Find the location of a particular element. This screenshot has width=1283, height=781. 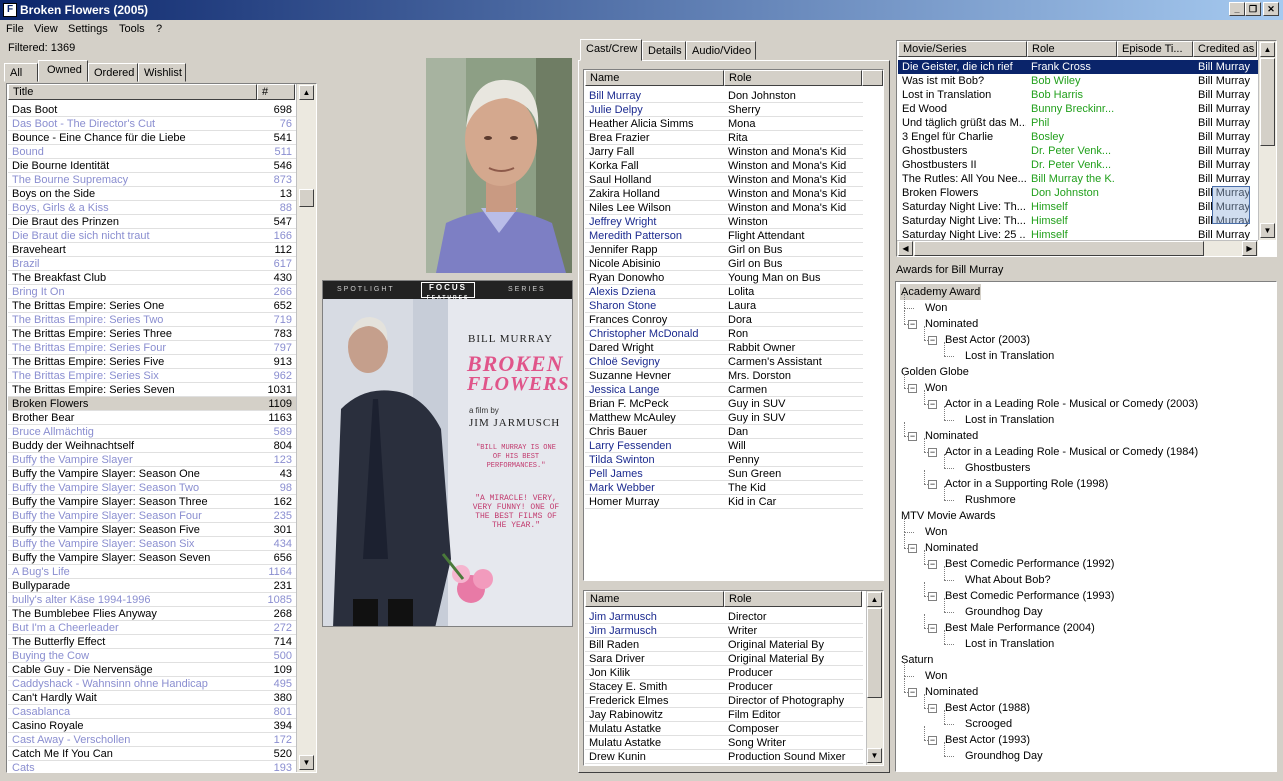

filmography-row: Lost in Translation Bob Harris Bill Murray is located at coordinates (1078, 95).